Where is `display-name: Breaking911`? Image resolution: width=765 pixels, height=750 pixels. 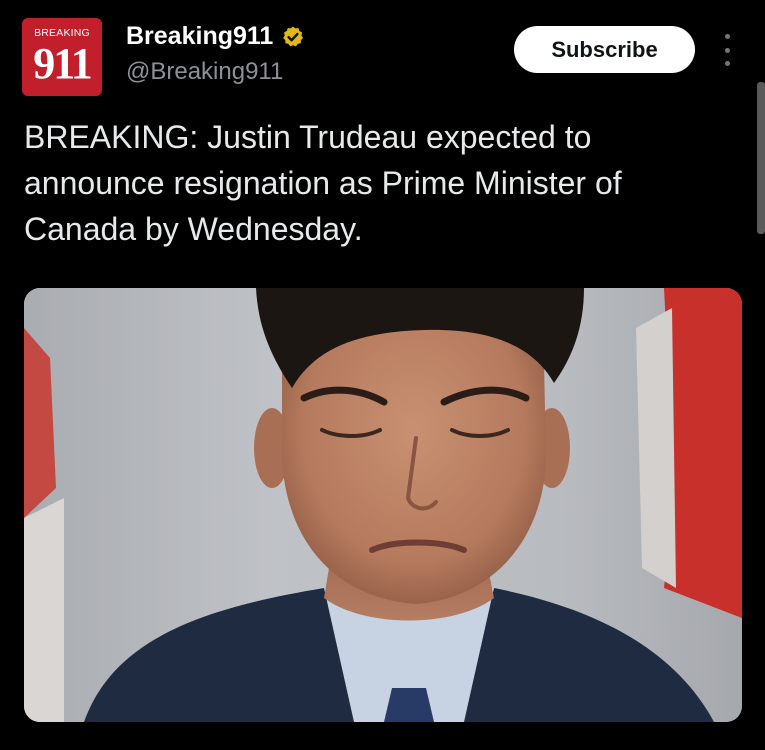 display-name: Breaking911 is located at coordinates (199, 36).